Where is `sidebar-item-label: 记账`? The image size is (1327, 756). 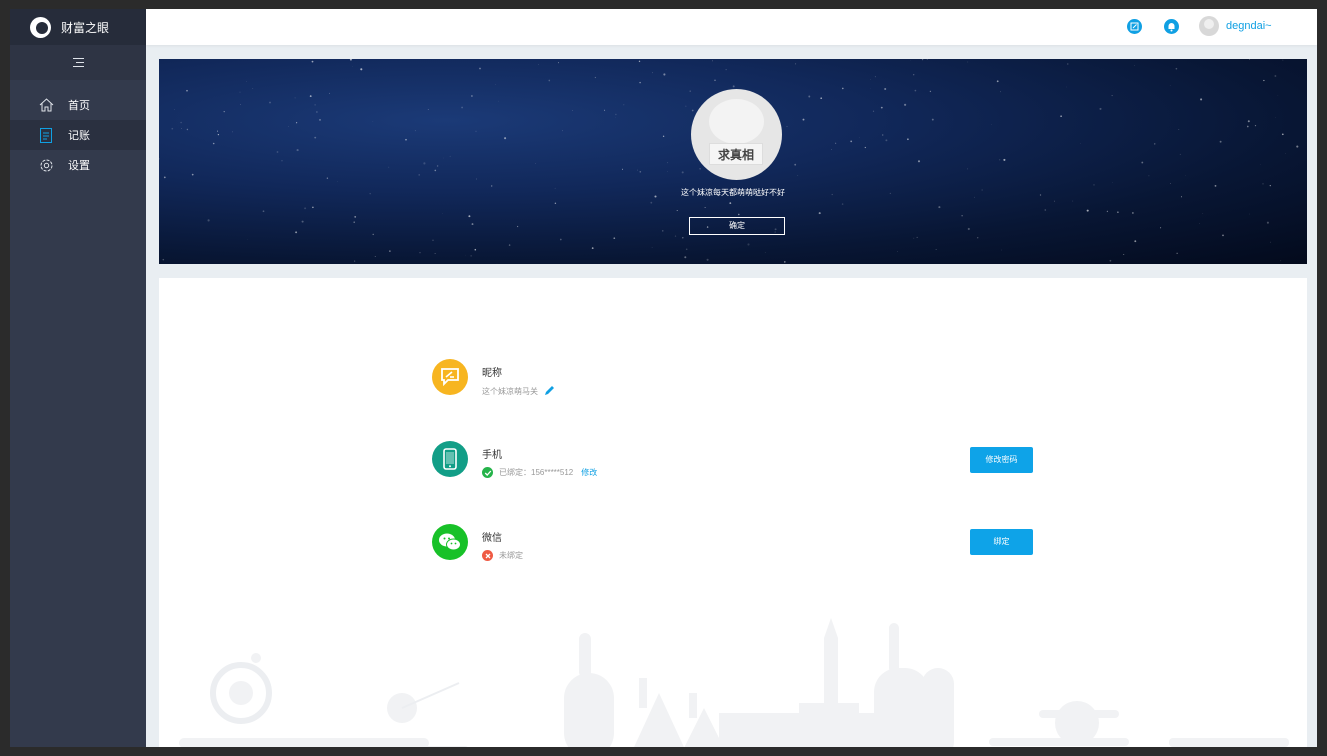 sidebar-item-label: 记账 is located at coordinates (79, 136).